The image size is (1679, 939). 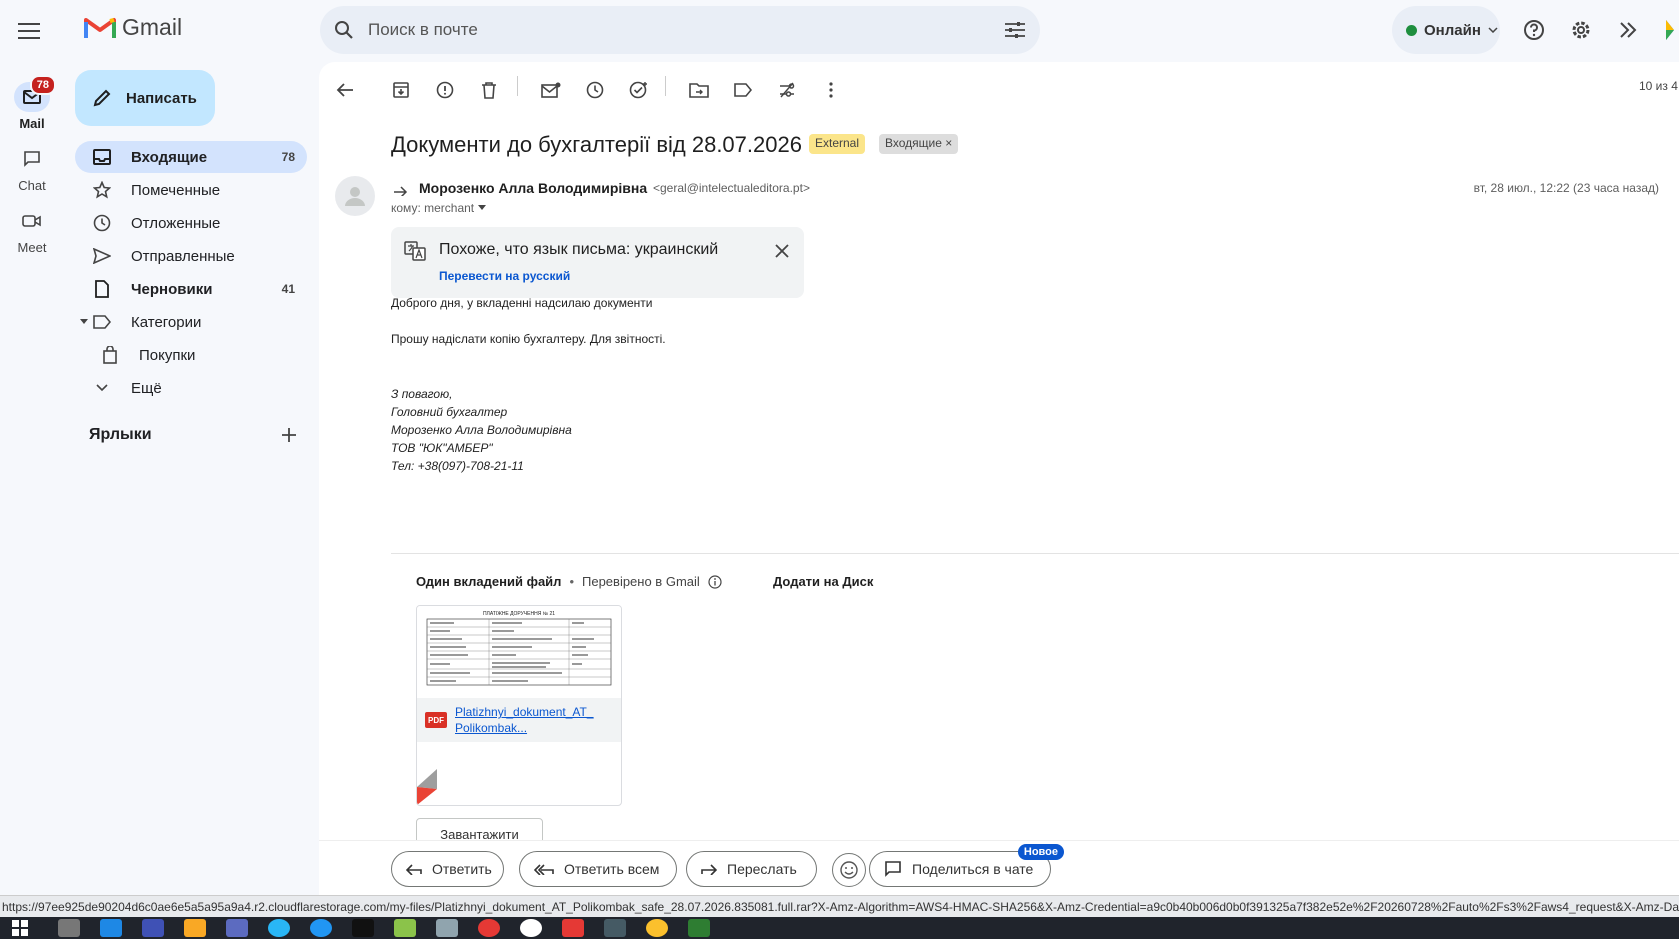 I want to click on status-label: Онлайн, so click(x=1452, y=30).